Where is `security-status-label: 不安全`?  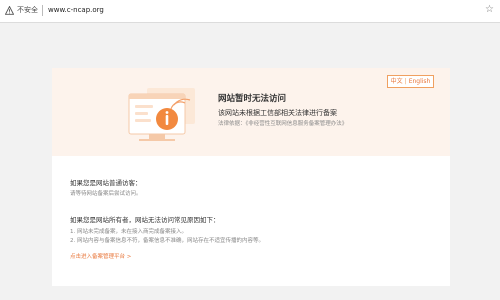 security-status-label: 不安全 is located at coordinates (27, 10).